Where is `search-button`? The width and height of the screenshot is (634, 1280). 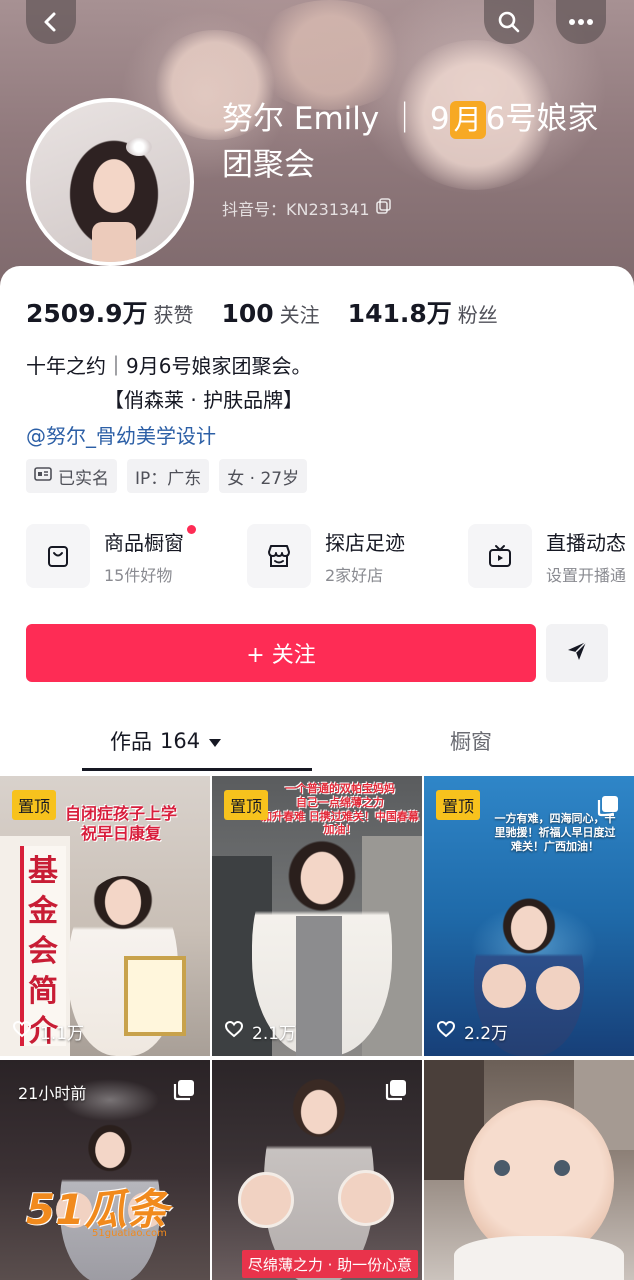 search-button is located at coordinates (509, 22).